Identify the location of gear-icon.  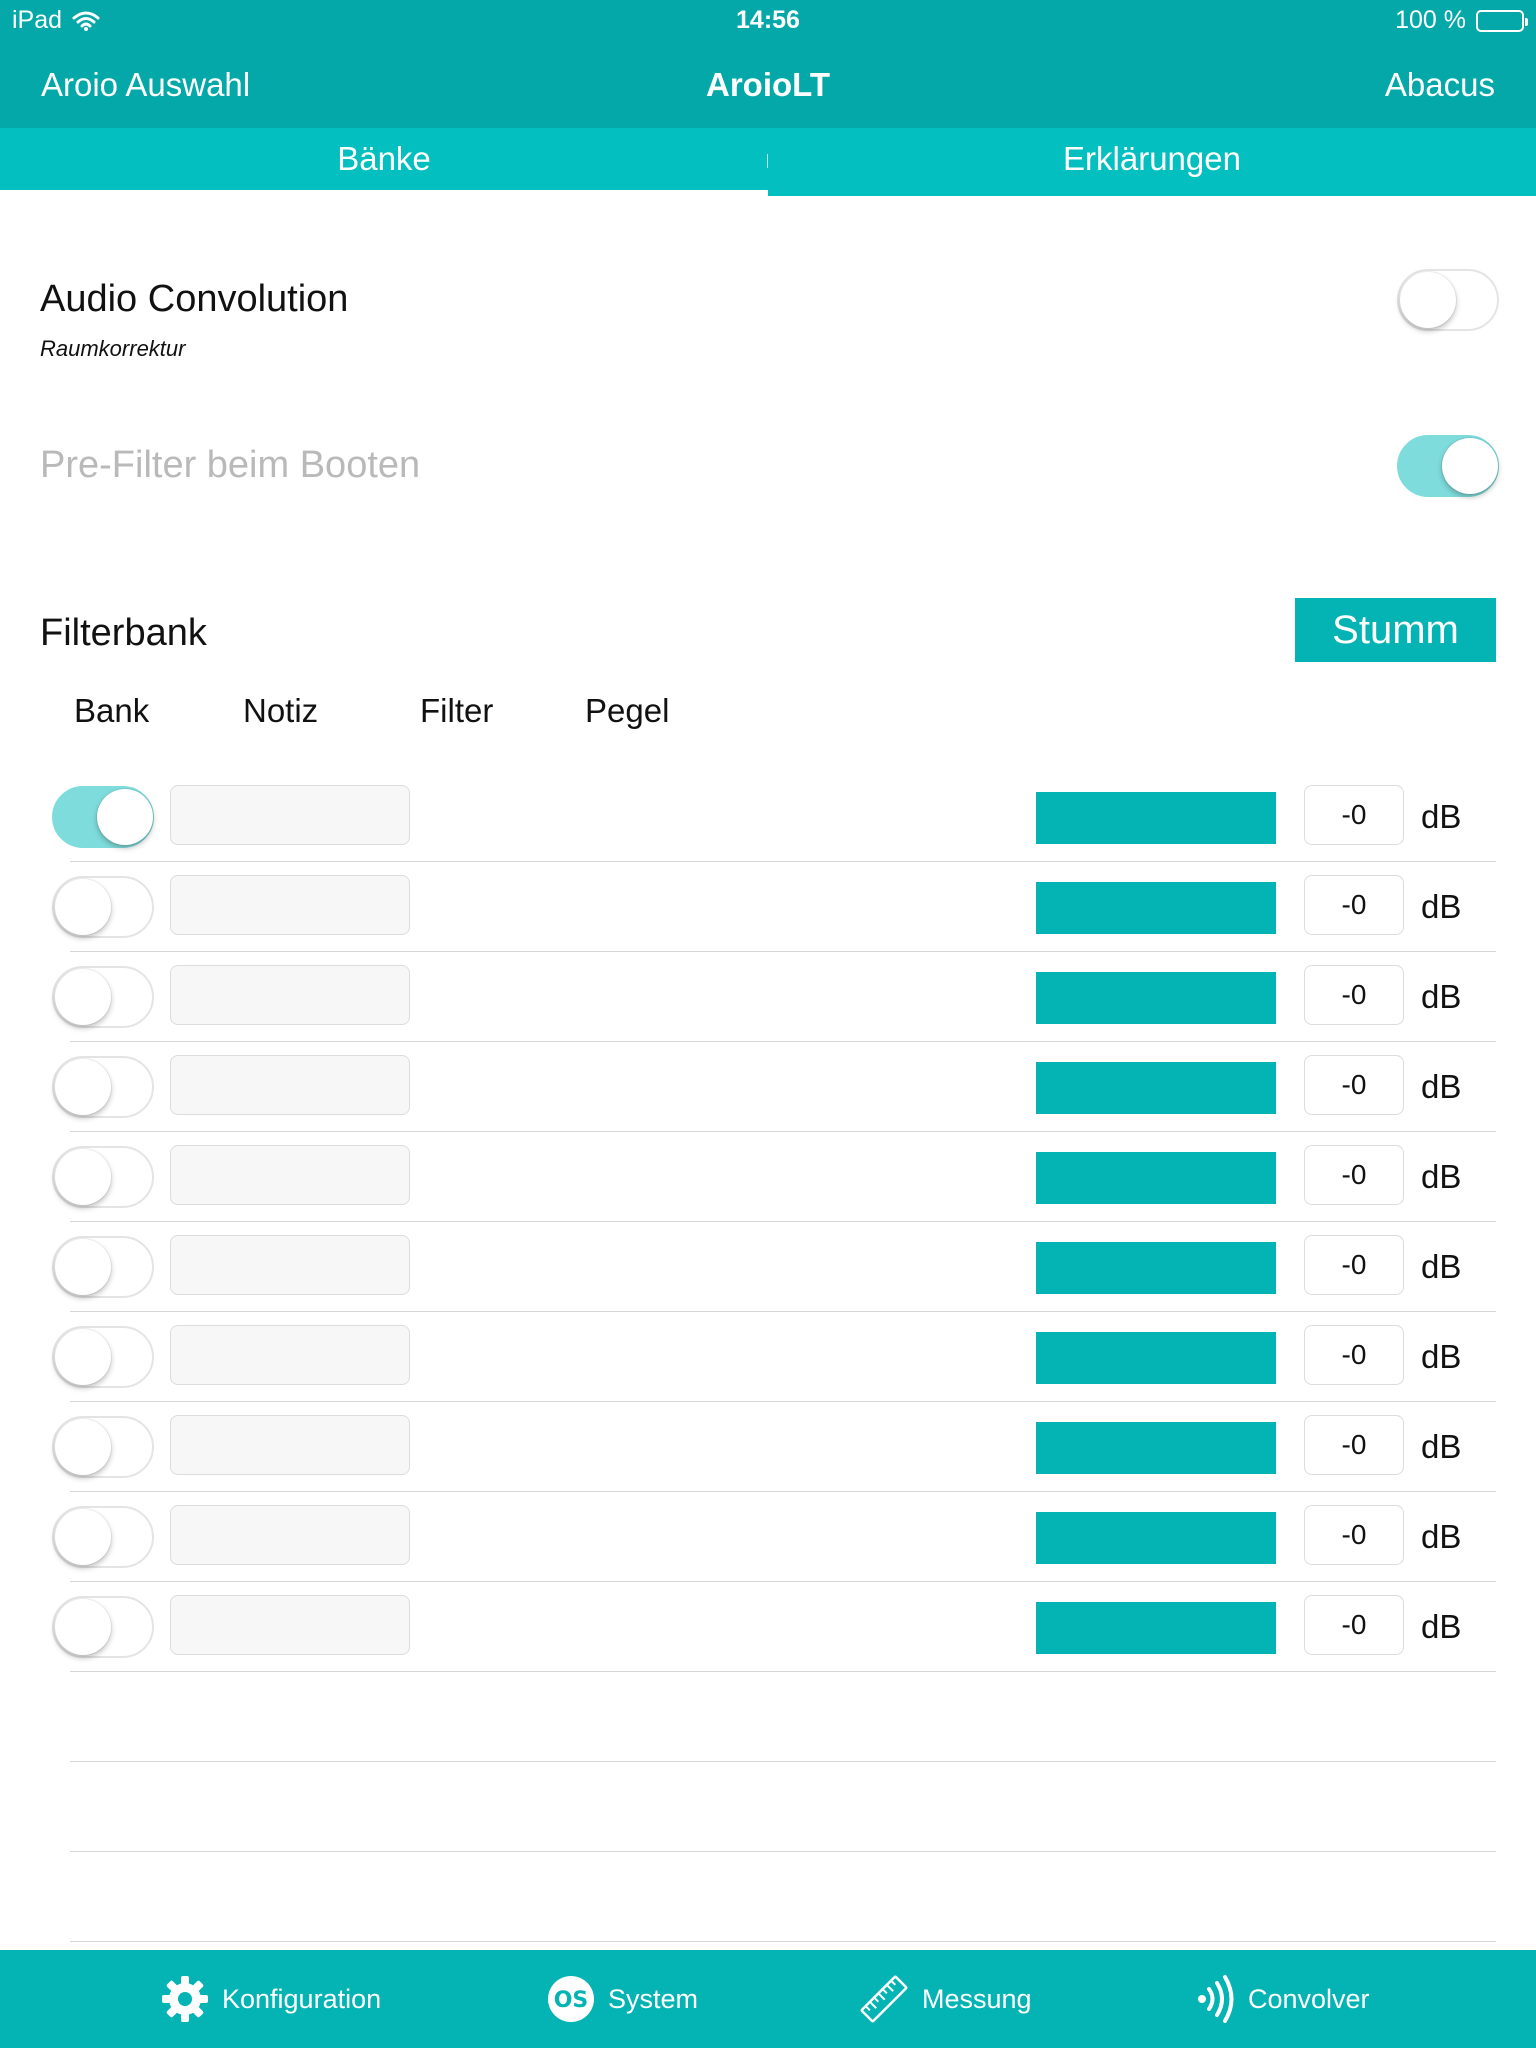
(185, 1999).